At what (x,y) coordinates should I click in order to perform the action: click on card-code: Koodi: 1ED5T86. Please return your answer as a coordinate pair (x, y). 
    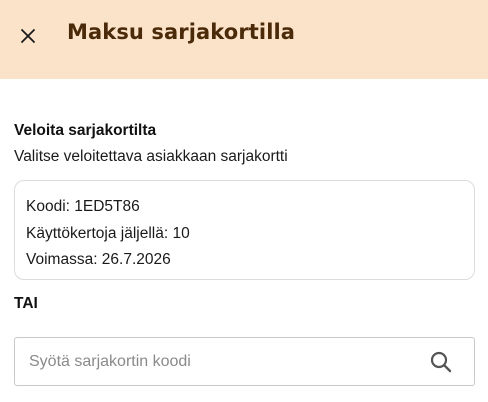
    Looking at the image, I should click on (83, 206).